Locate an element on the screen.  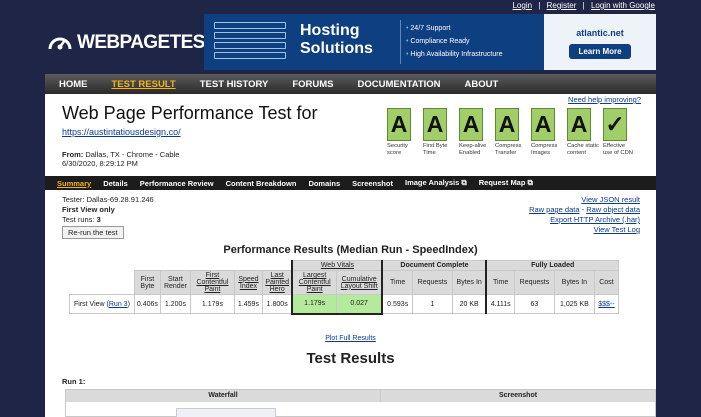
grade-compress-transfer: A Compress Transfer is located at coordinates (508, 132).